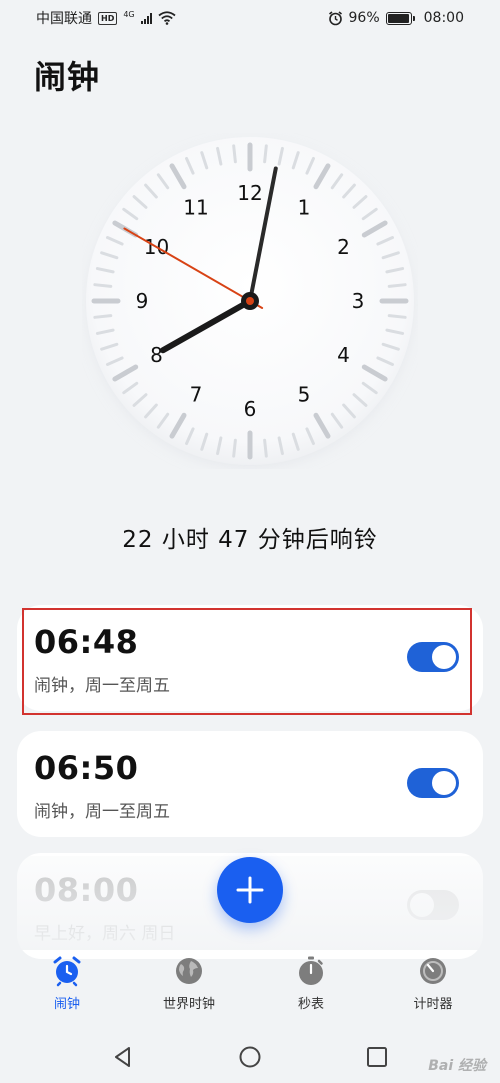  I want to click on clock-center-dot, so click(250, 301).